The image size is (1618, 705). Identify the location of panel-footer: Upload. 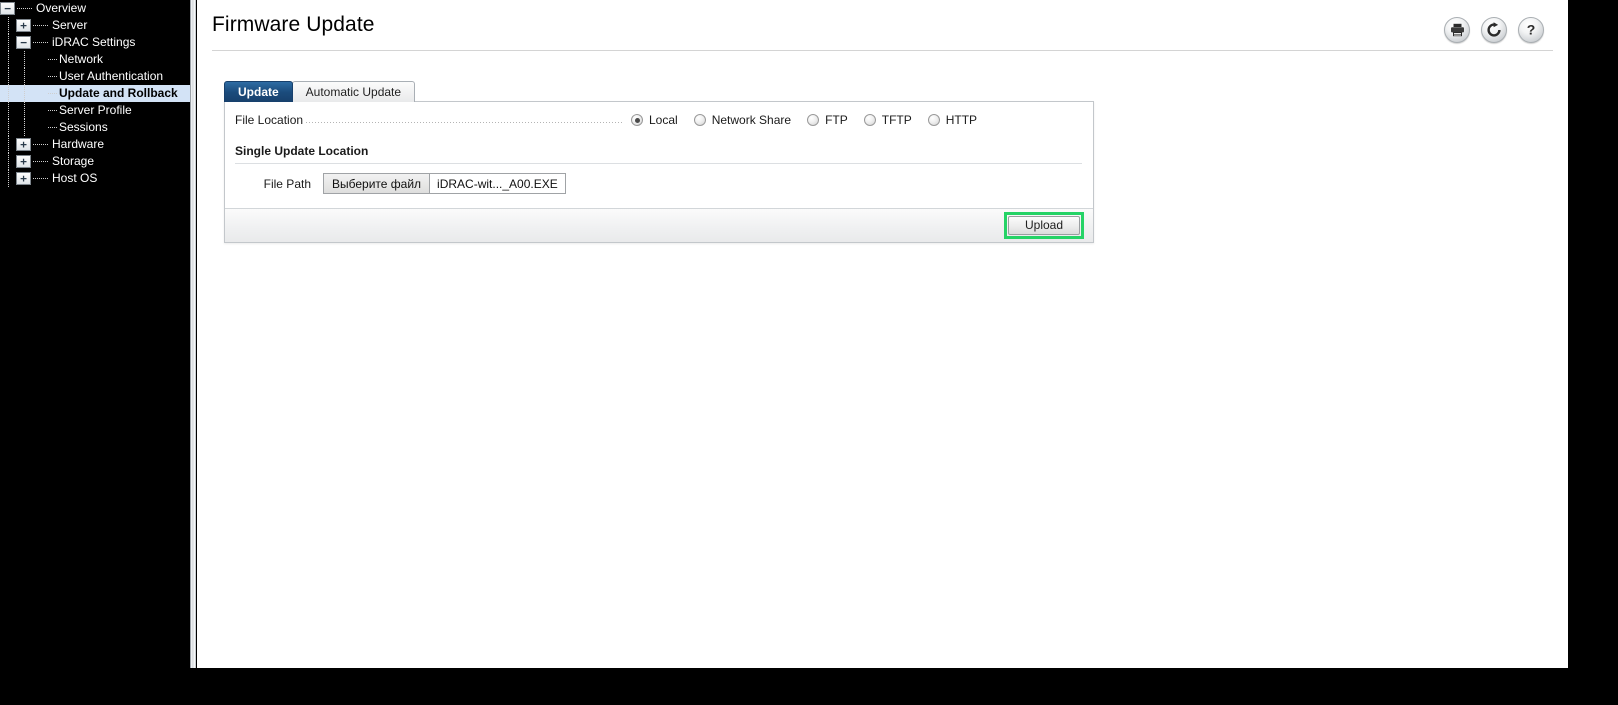
(659, 225).